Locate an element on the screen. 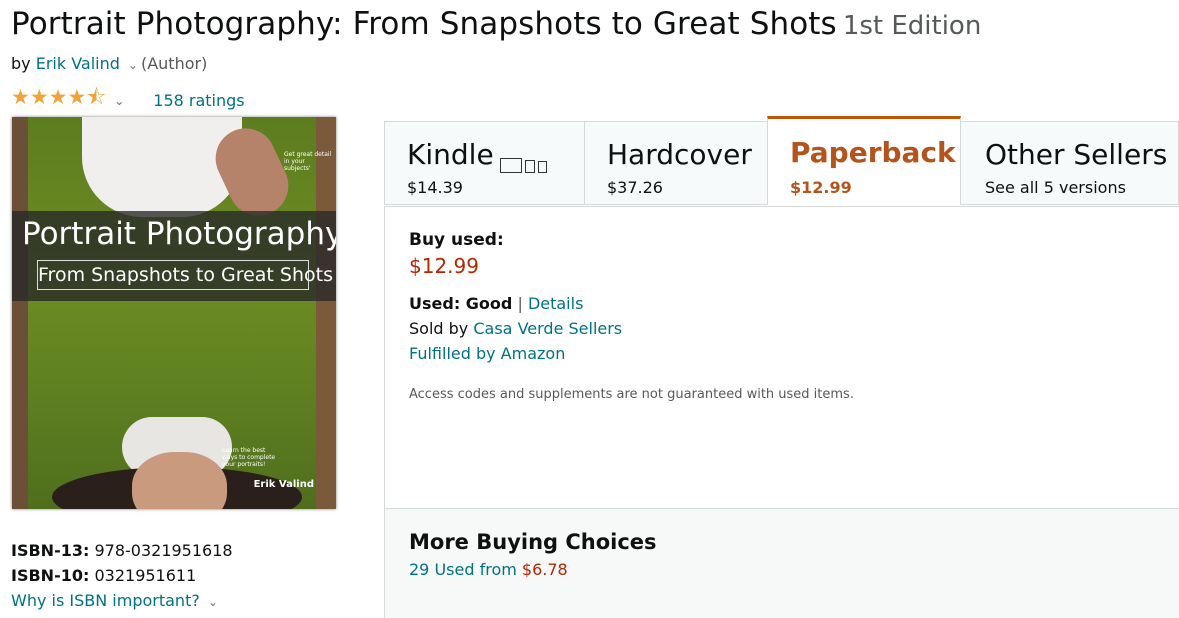 This screenshot has height=618, width=1179. details-link: Details is located at coordinates (555, 303).